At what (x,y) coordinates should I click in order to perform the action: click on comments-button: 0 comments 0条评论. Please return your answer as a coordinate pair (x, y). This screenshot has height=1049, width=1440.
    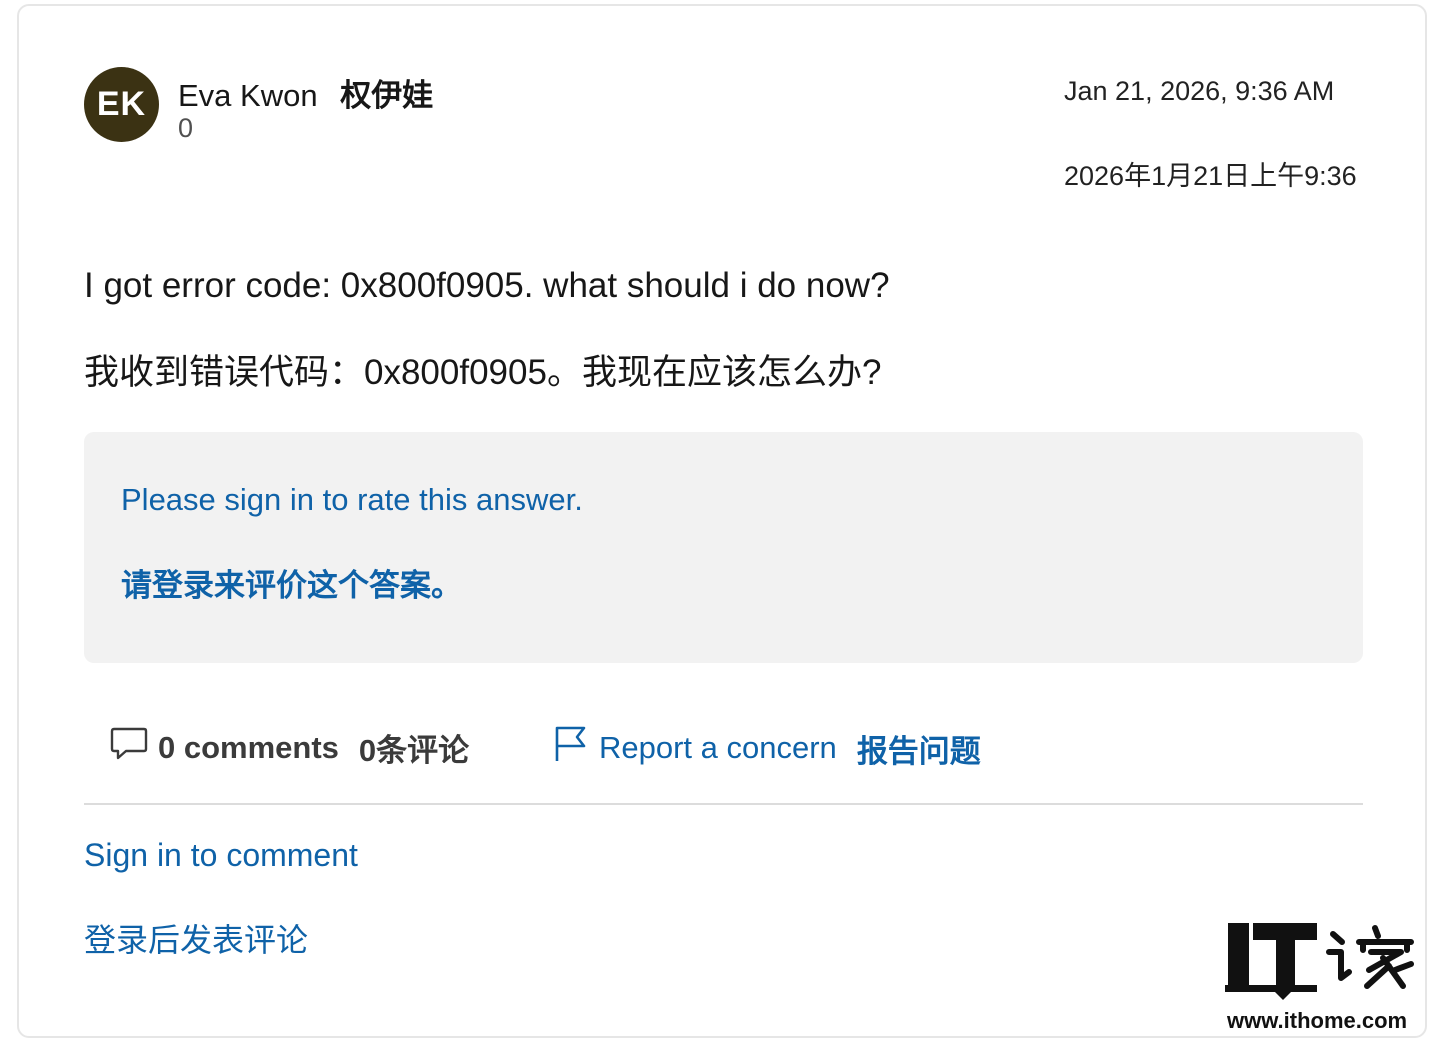
    Looking at the image, I should click on (289, 747).